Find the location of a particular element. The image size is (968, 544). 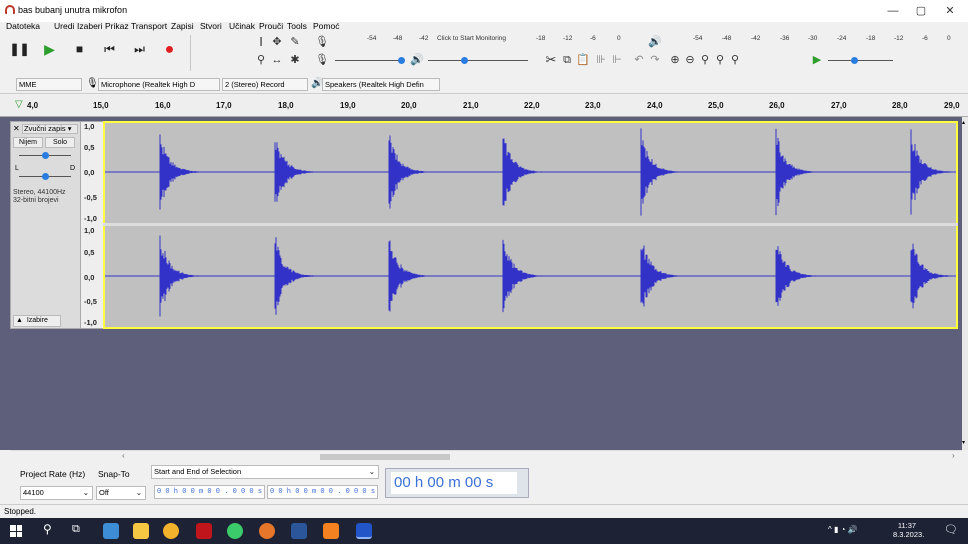

clock: 11:37 8.3.2023. is located at coordinates (908, 530).